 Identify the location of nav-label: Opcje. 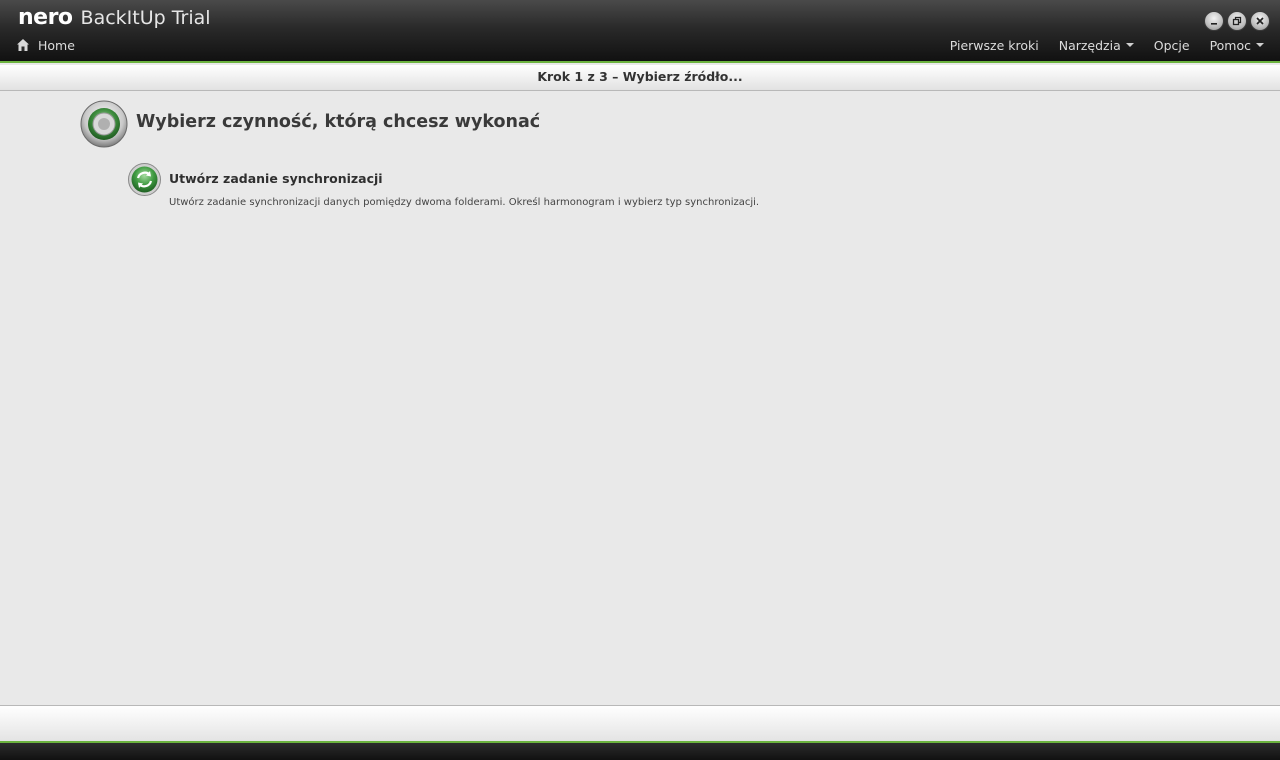
(1171, 45).